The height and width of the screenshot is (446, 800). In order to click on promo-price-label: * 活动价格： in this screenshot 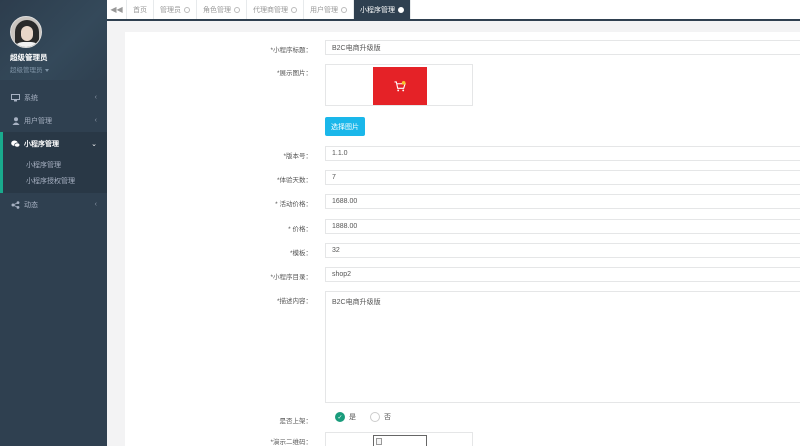, I will do `click(293, 204)`.